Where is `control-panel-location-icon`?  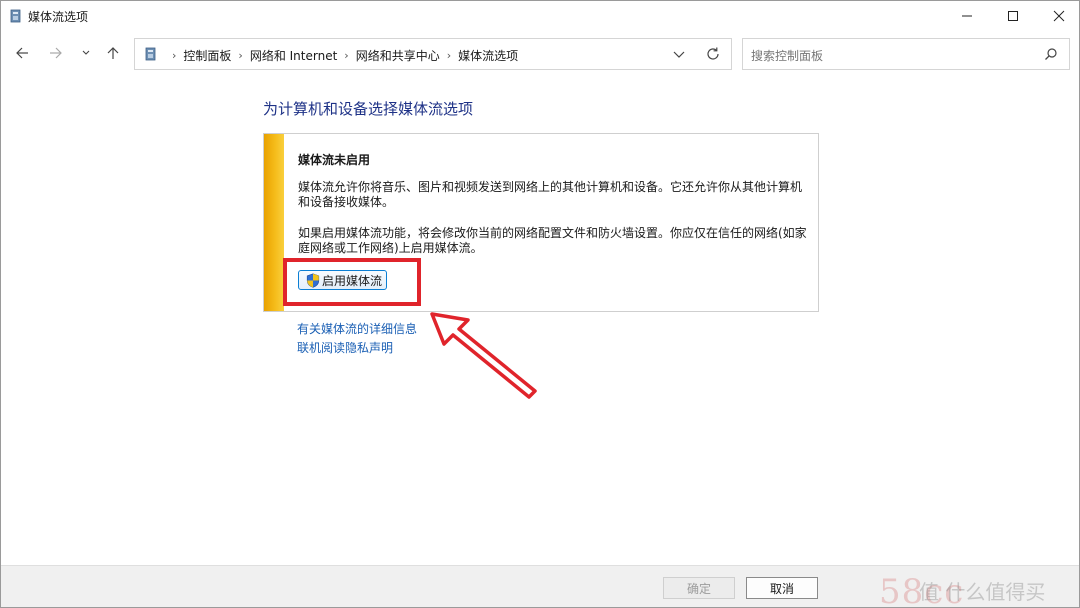
control-panel-location-icon is located at coordinates (150, 54).